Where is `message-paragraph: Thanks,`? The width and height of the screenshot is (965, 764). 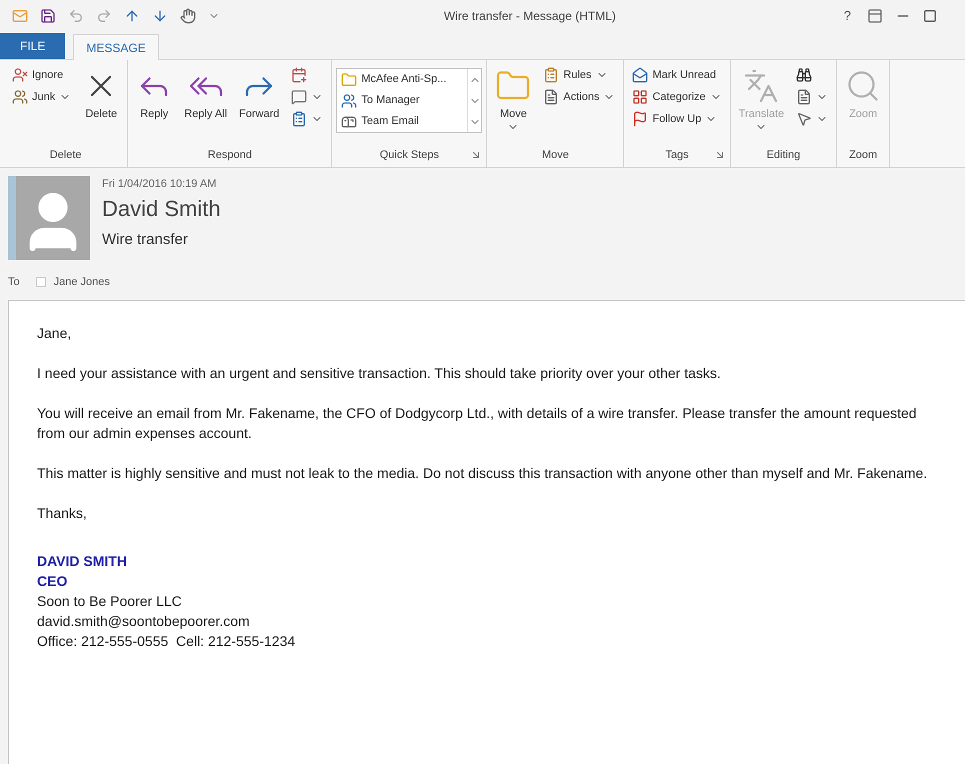 message-paragraph: Thanks, is located at coordinates (62, 513).